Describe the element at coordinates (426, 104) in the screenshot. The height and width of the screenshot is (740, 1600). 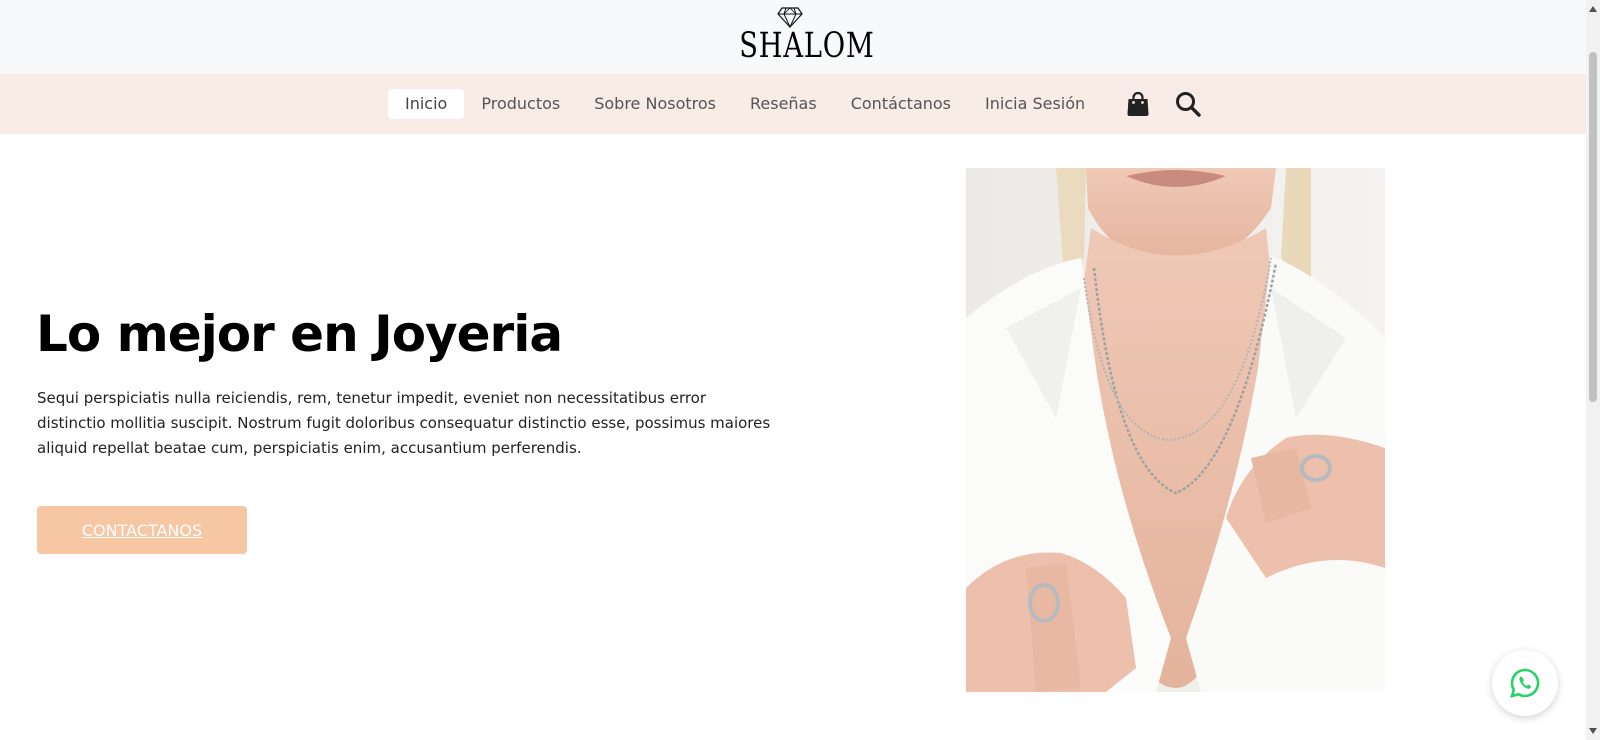
I see `nav-item-inicio: Inicio` at that location.